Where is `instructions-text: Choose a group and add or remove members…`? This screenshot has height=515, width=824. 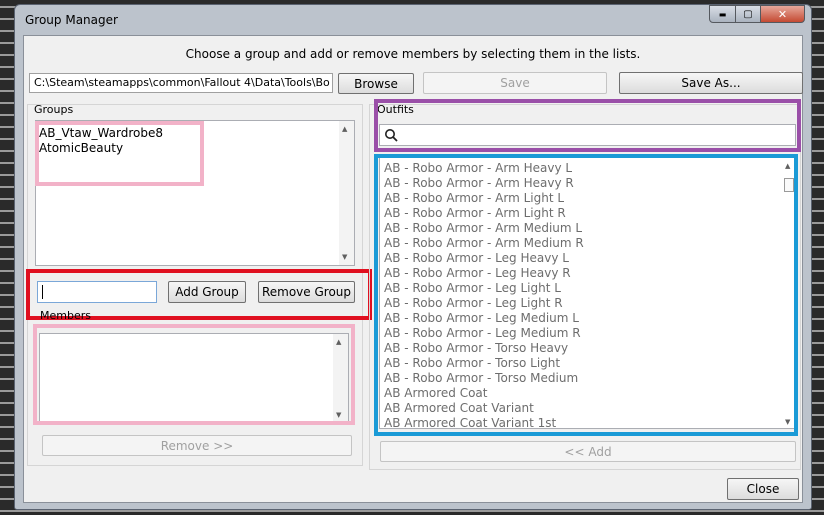 instructions-text: Choose a group and add or remove members… is located at coordinates (413, 54).